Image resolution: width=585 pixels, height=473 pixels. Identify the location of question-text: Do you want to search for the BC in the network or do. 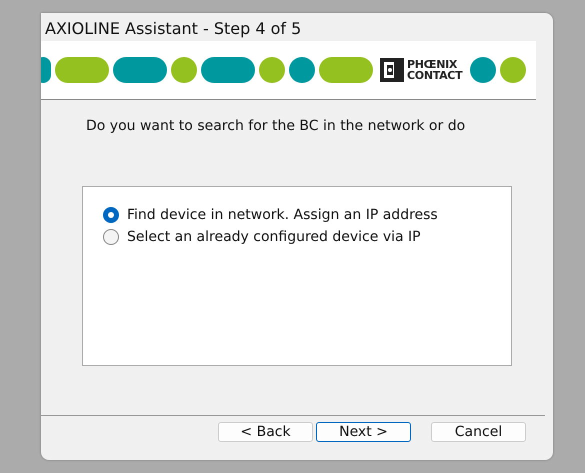
(276, 126).